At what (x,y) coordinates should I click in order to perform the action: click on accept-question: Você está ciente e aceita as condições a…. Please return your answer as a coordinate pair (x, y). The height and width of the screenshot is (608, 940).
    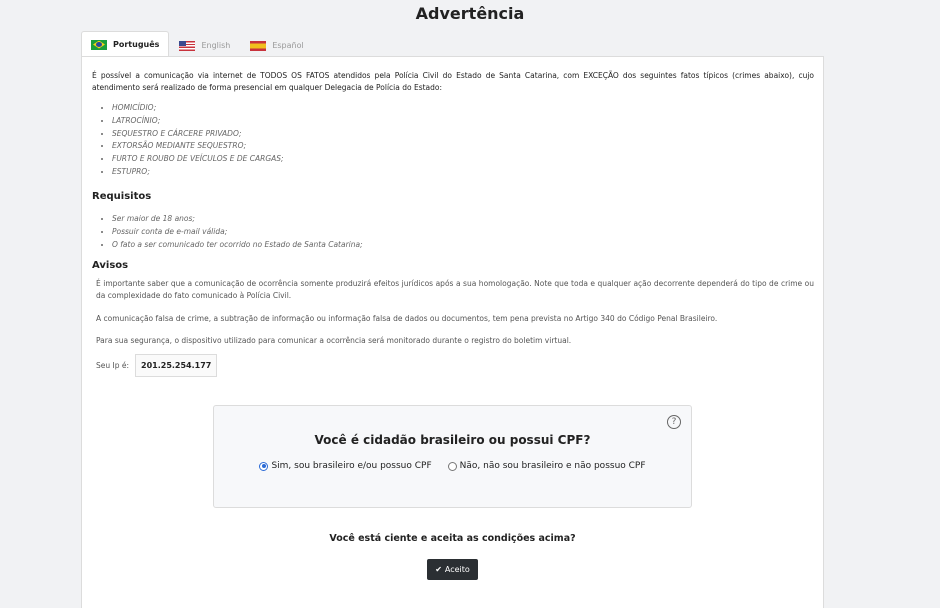
    Looking at the image, I should click on (452, 538).